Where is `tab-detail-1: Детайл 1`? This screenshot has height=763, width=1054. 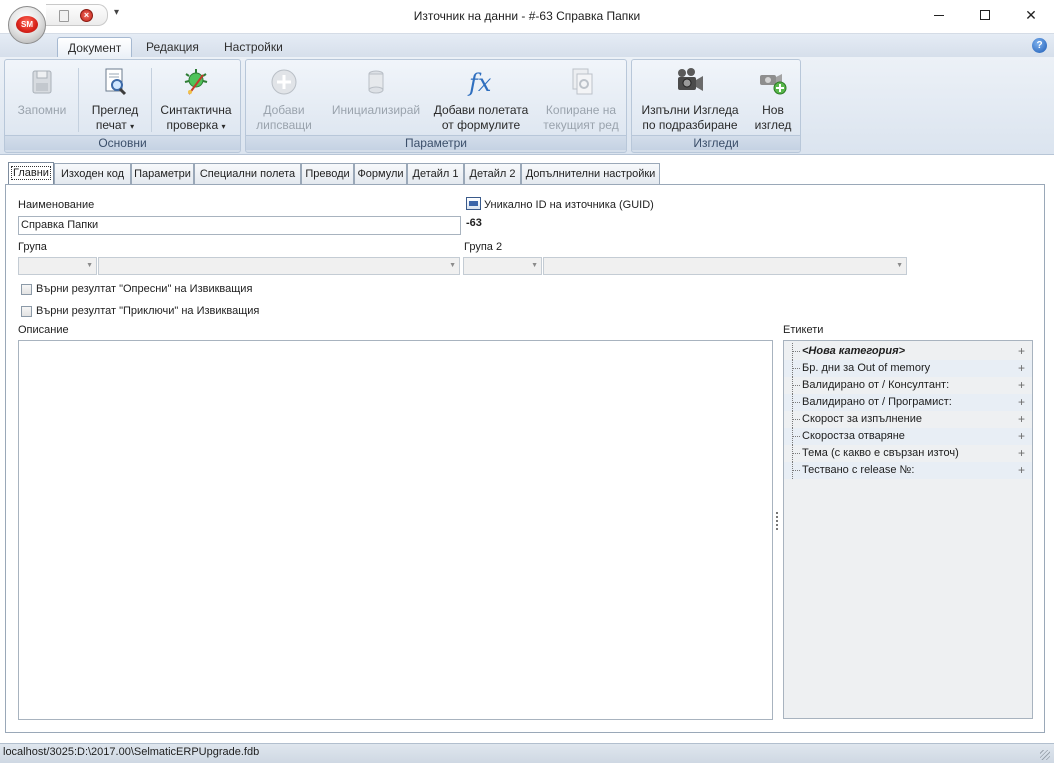 tab-detail-1: Детайл 1 is located at coordinates (435, 173).